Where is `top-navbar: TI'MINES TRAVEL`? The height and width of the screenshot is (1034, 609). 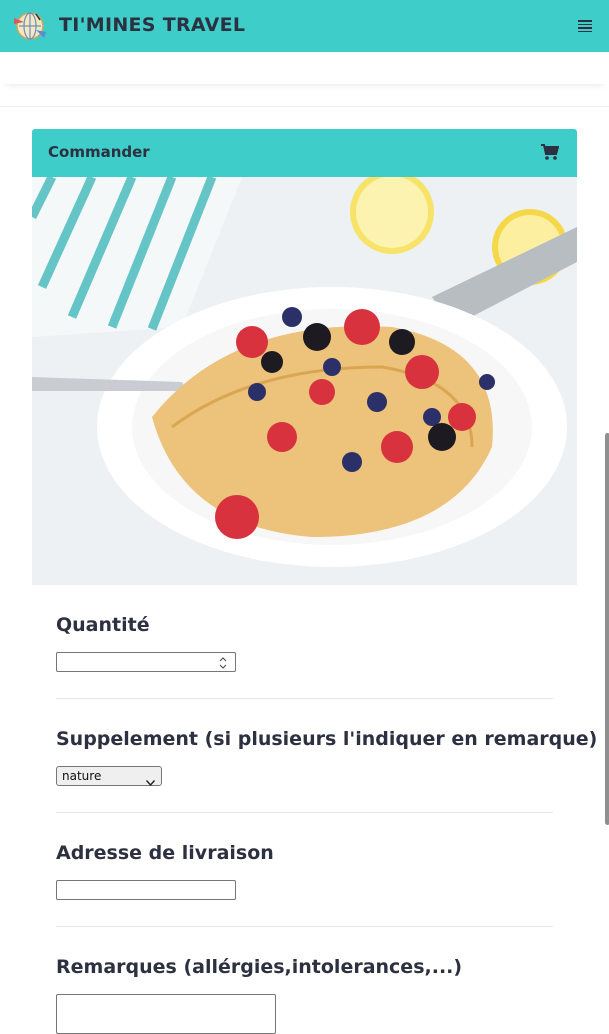
top-navbar: TI'MINES TRAVEL is located at coordinates (304, 26).